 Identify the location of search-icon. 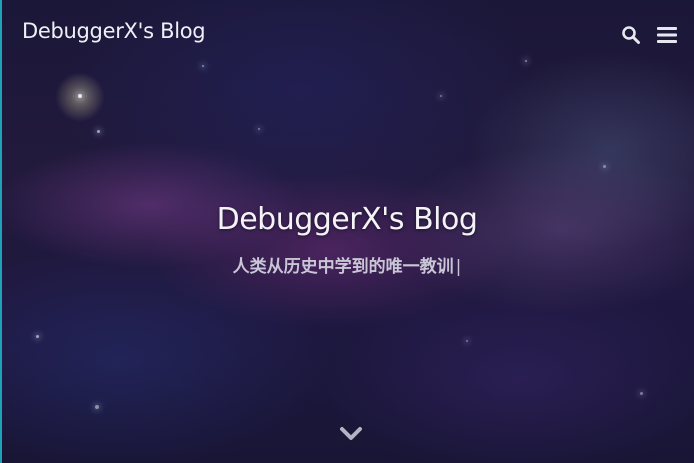
(631, 35).